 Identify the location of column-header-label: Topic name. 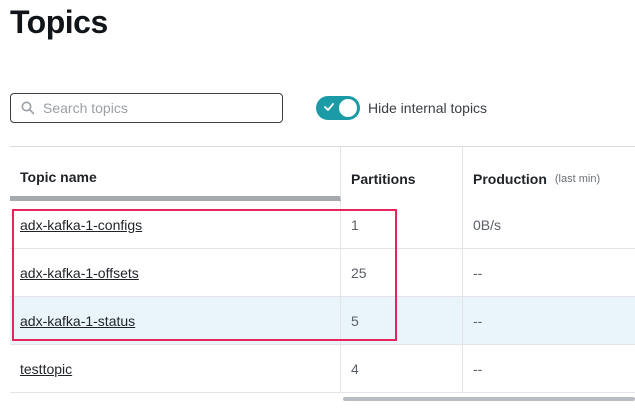
(58, 176).